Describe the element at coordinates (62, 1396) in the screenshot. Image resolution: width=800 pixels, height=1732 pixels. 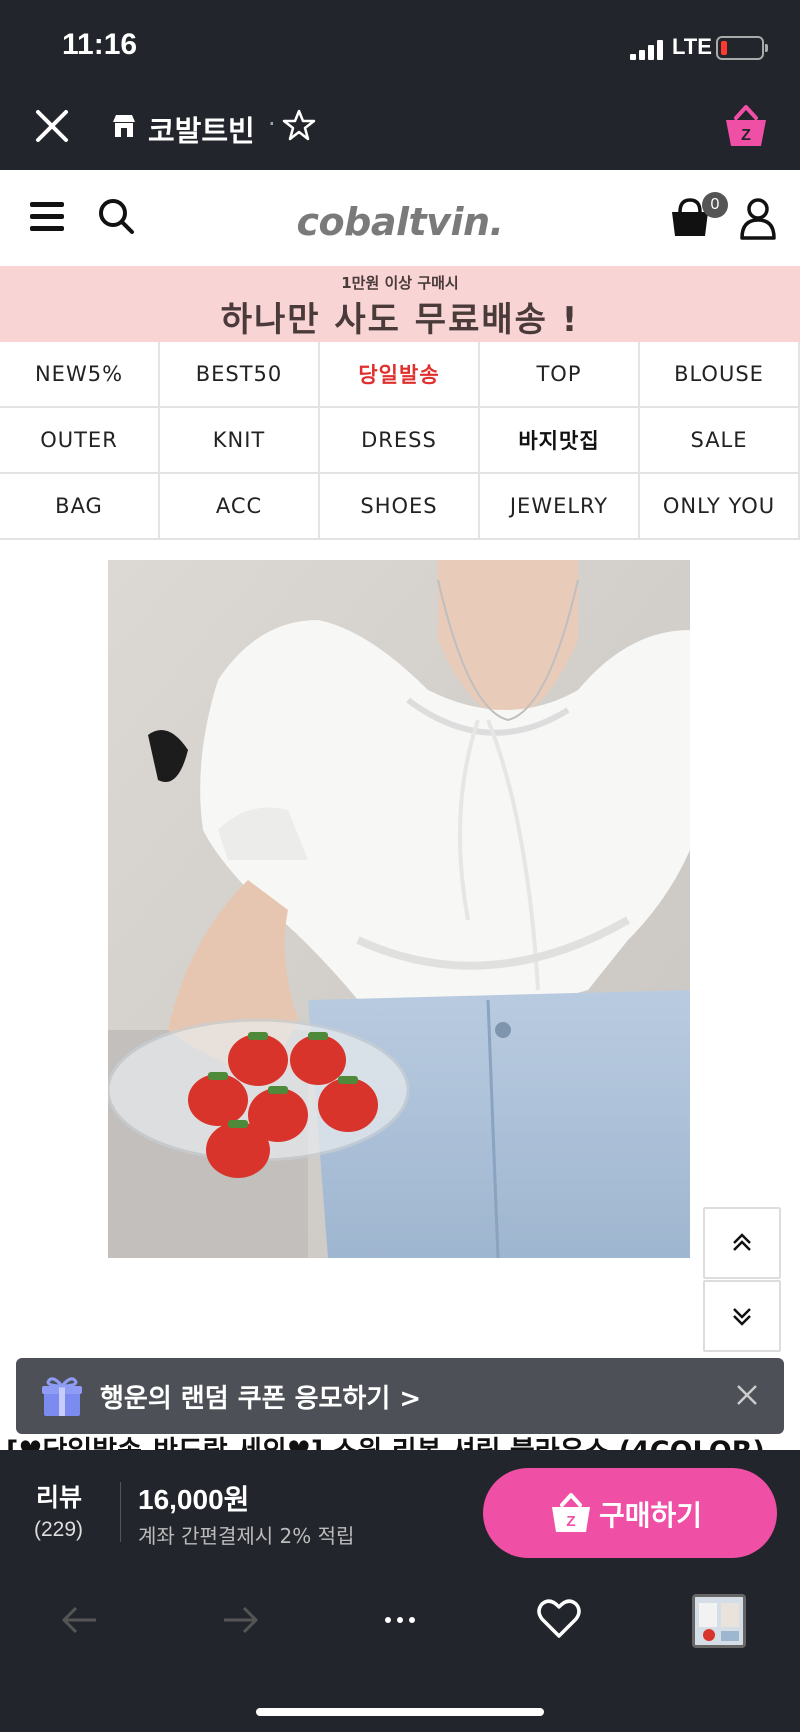
I see `gift-icon` at that location.